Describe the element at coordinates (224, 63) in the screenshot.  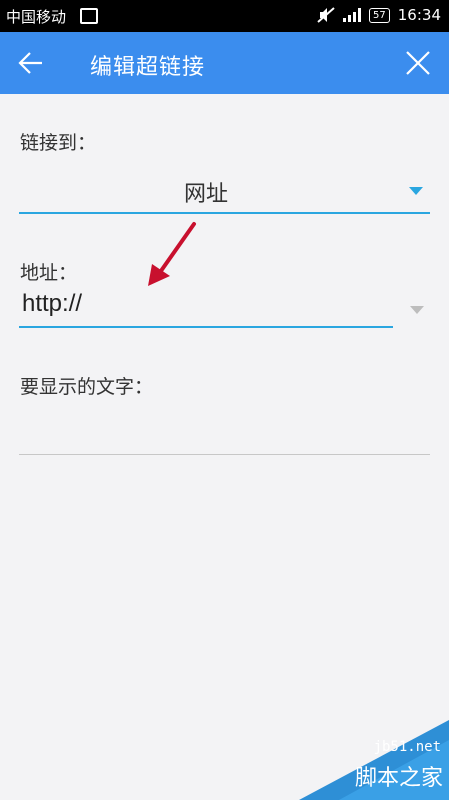
I see `toolbar: 编辑超链接` at that location.